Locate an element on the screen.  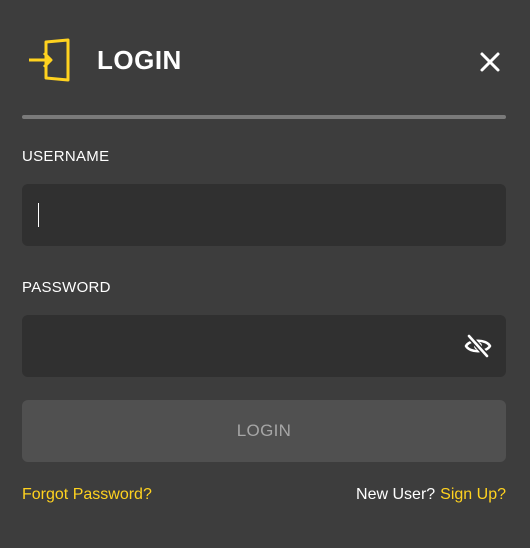
header-divider is located at coordinates (264, 117).